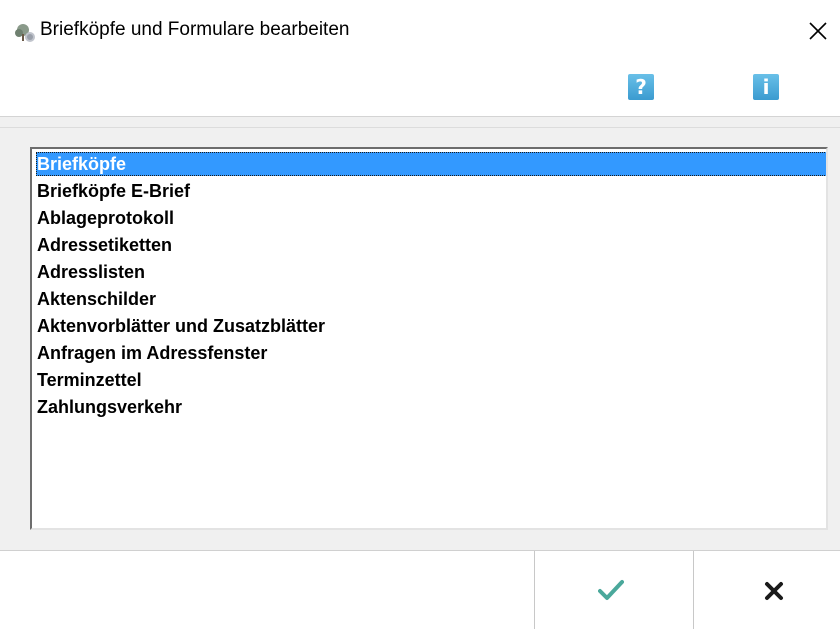 This screenshot has width=840, height=629. I want to click on list-item: Aktenvorblätter und Zusatzblätter, so click(180, 326).